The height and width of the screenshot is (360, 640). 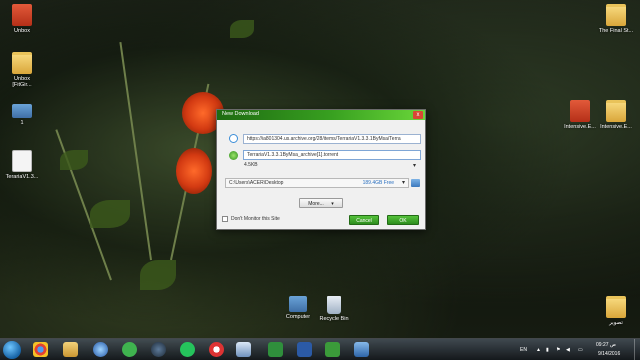 I want to click on tray-arrow-icon: ▲, so click(x=538, y=350).